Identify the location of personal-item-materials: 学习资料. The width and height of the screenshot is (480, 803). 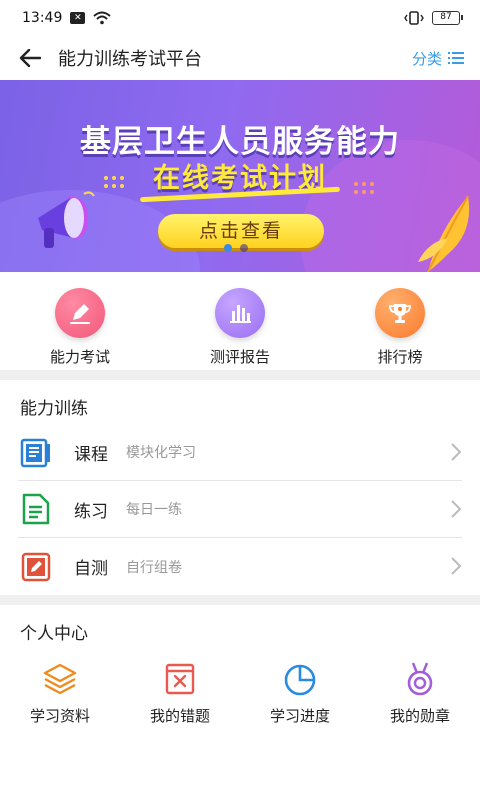
(60, 692).